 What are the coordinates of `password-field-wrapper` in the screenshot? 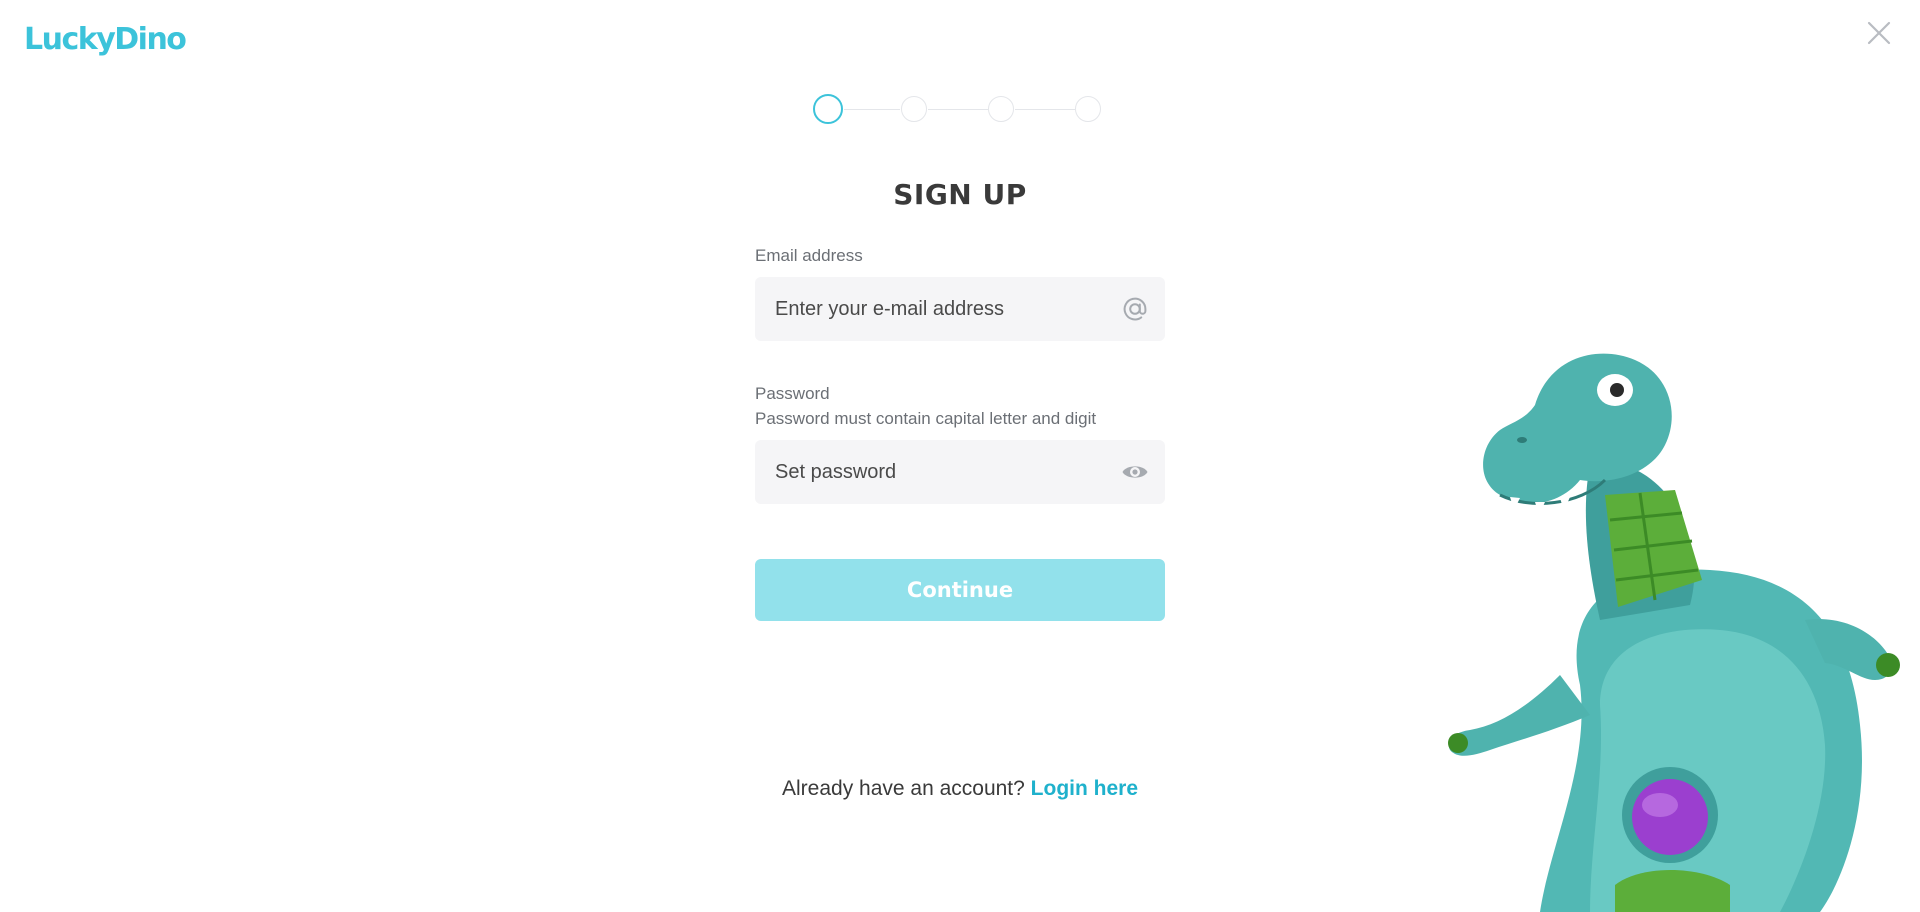 It's located at (960, 472).